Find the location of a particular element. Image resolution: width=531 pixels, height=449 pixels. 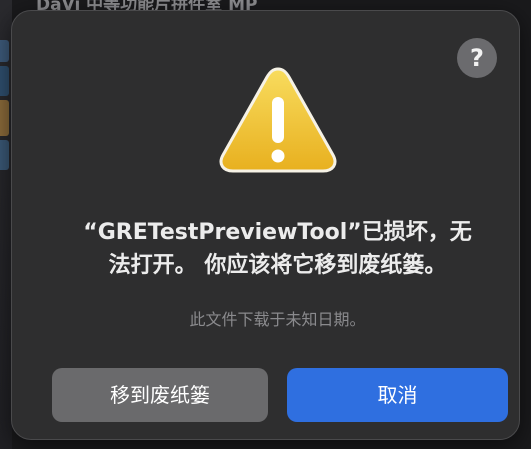

warning-triangle-icon is located at coordinates (278, 120).